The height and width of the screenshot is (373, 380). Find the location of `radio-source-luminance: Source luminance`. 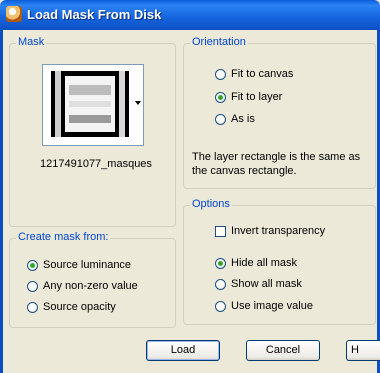

radio-source-luminance: Source luminance is located at coordinates (79, 265).